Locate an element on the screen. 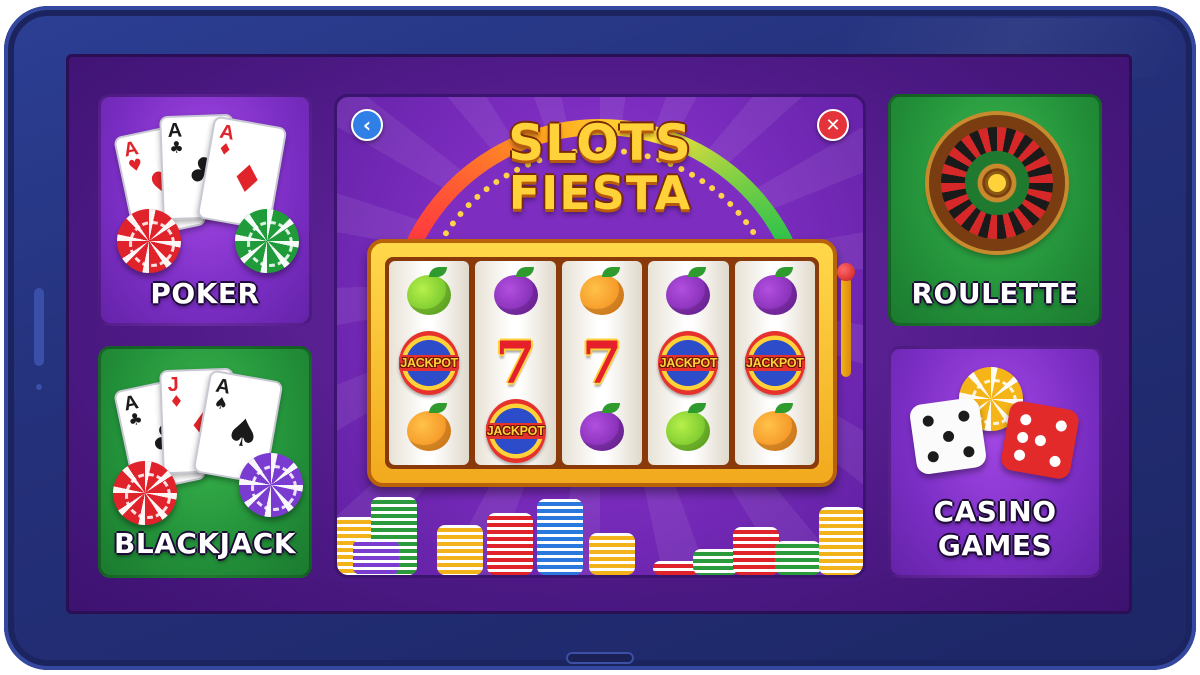 Image resolution: width=1200 pixels, height=675 pixels. roulette-tile: ROULETTE is located at coordinates (995, 210).